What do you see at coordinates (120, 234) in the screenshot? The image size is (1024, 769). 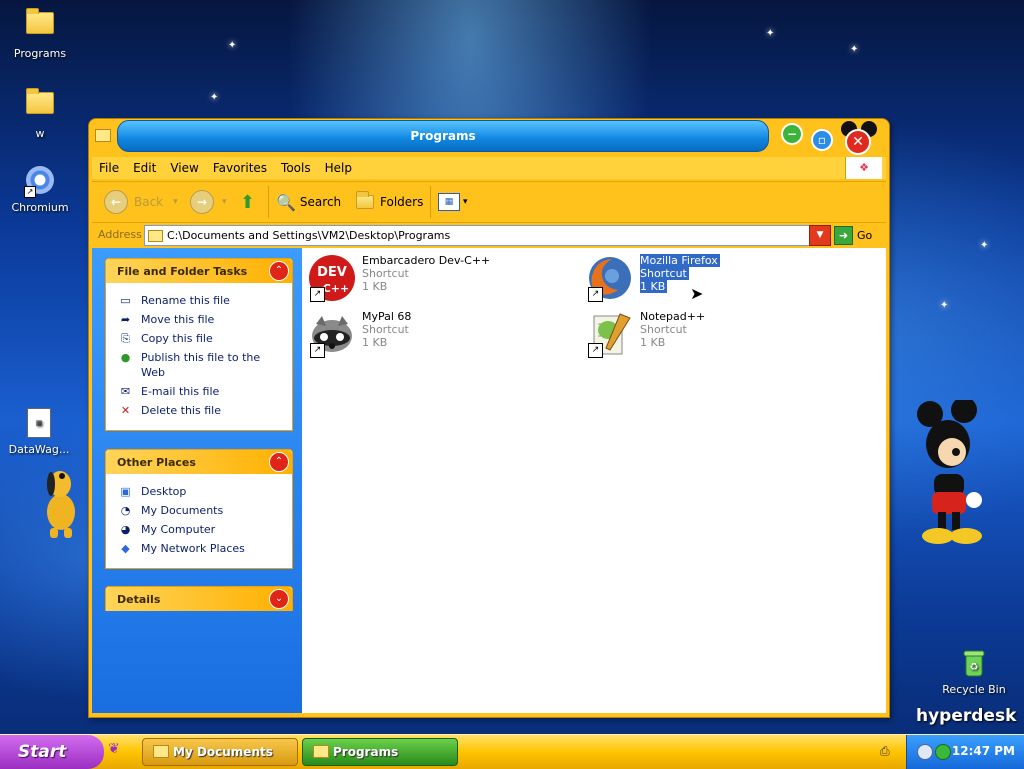 I see `address-label: Address` at bounding box center [120, 234].